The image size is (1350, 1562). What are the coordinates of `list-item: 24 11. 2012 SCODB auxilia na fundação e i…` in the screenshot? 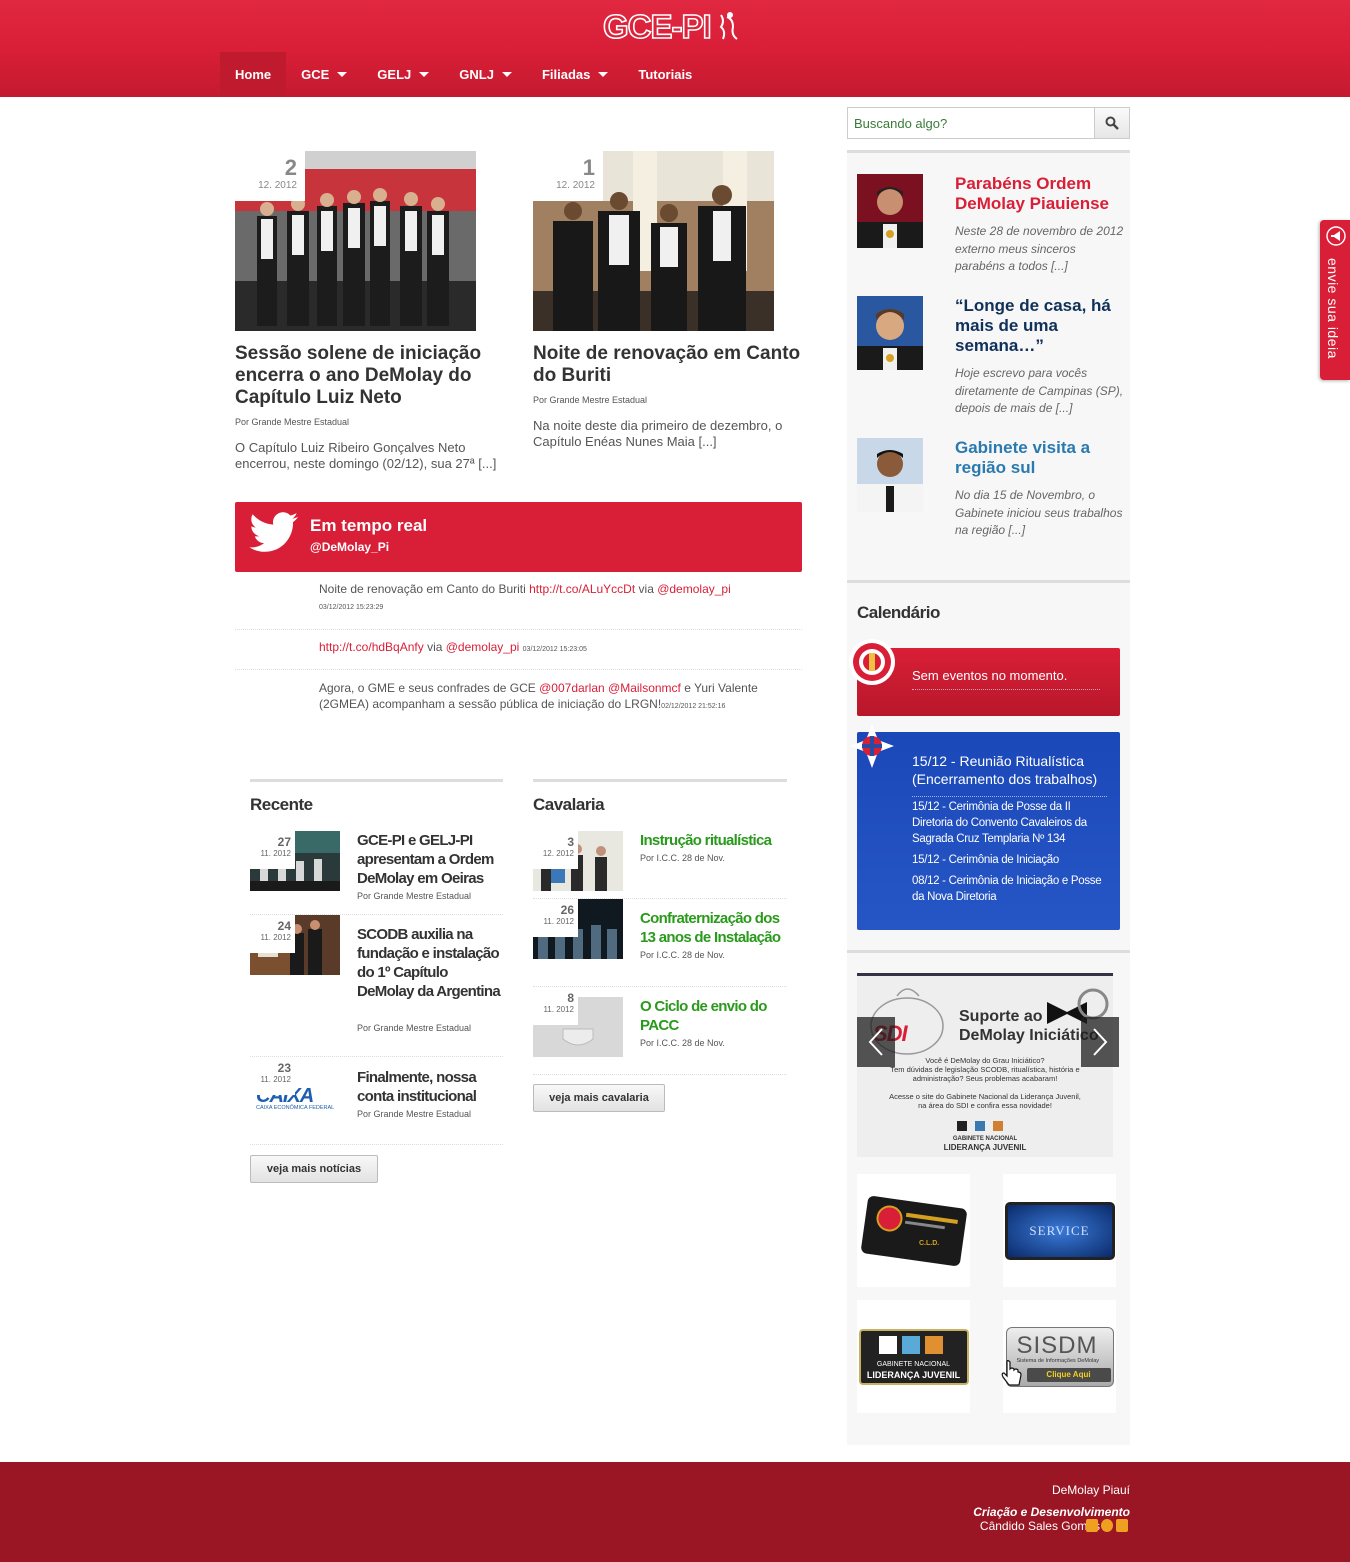 It's located at (376, 986).